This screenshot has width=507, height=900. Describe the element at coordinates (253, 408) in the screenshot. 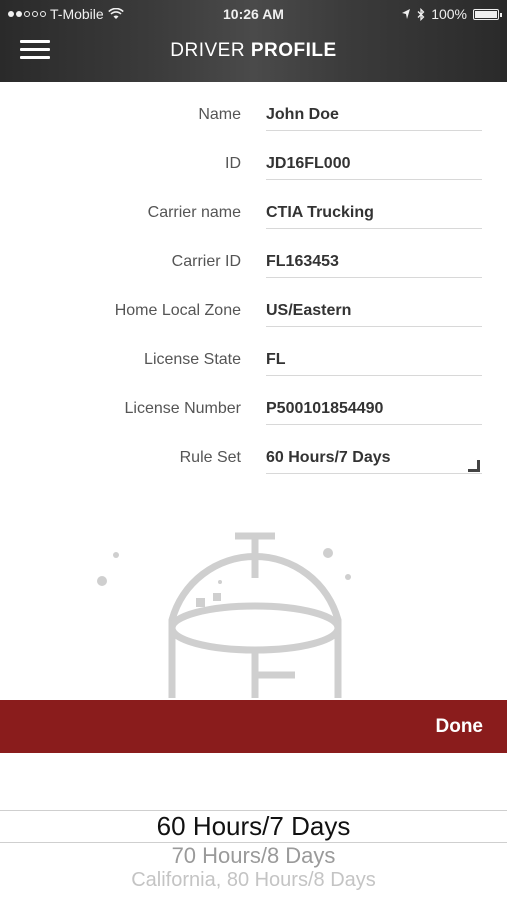

I see `field-license-number: License Number P500101854490` at that location.